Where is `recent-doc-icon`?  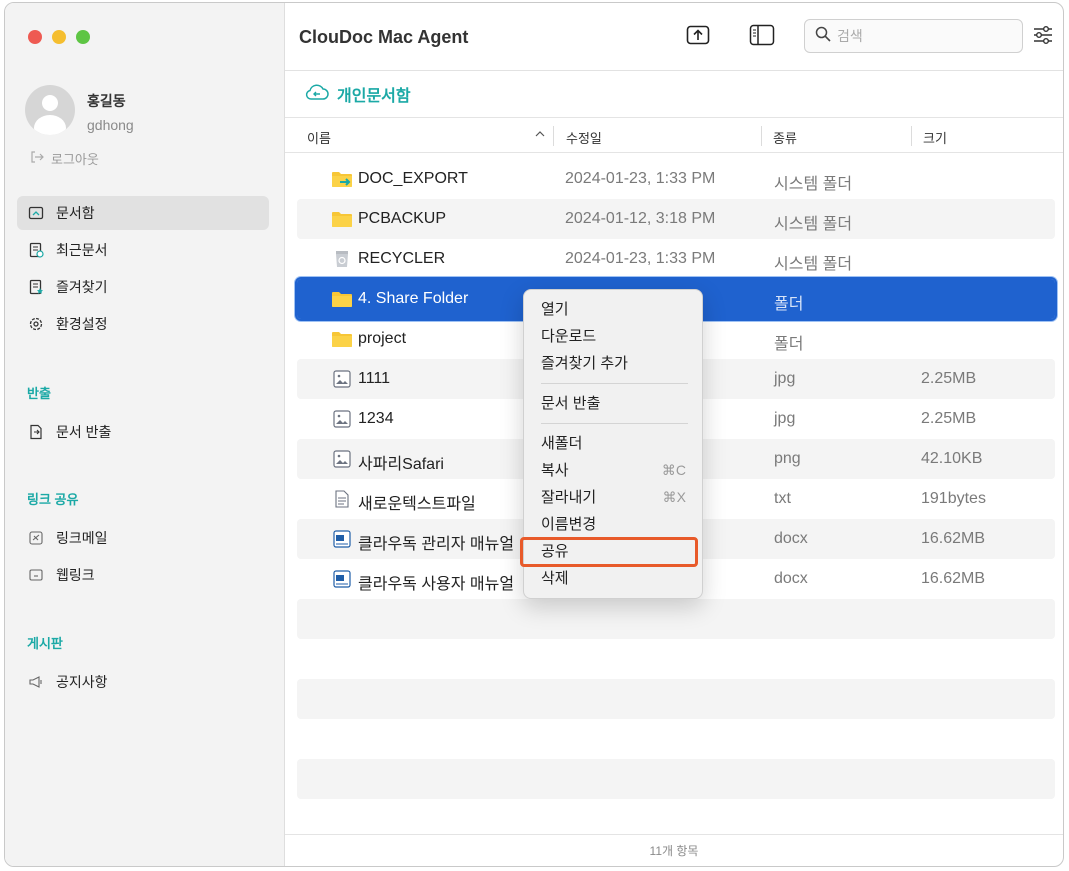
recent-doc-icon is located at coordinates (36, 250).